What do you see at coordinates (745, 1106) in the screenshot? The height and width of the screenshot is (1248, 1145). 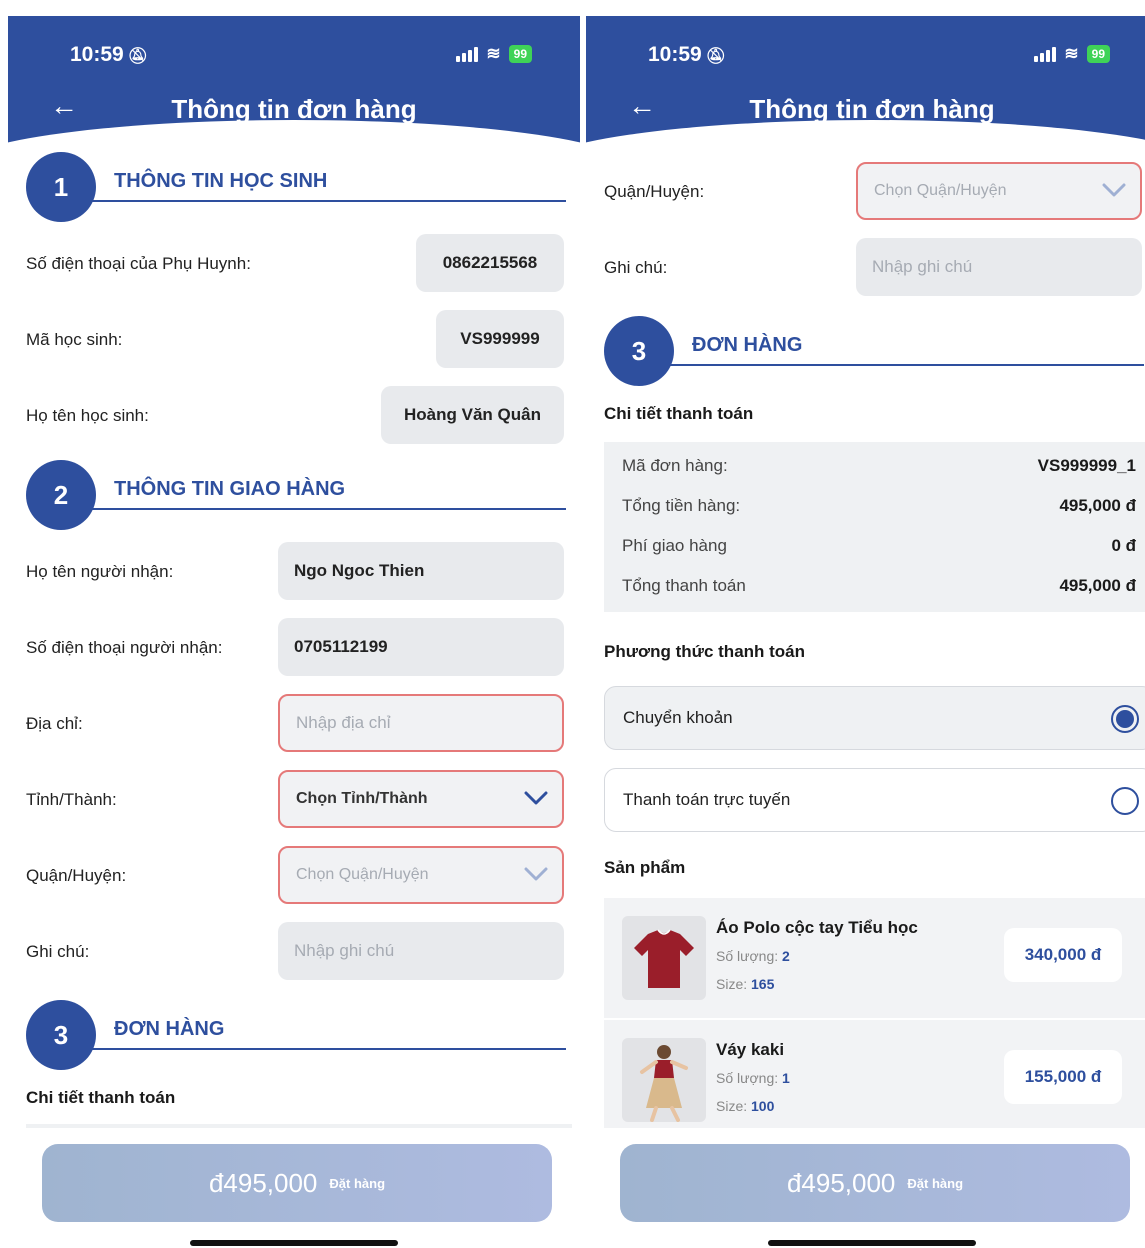 I see `product-size: Size: 100` at bounding box center [745, 1106].